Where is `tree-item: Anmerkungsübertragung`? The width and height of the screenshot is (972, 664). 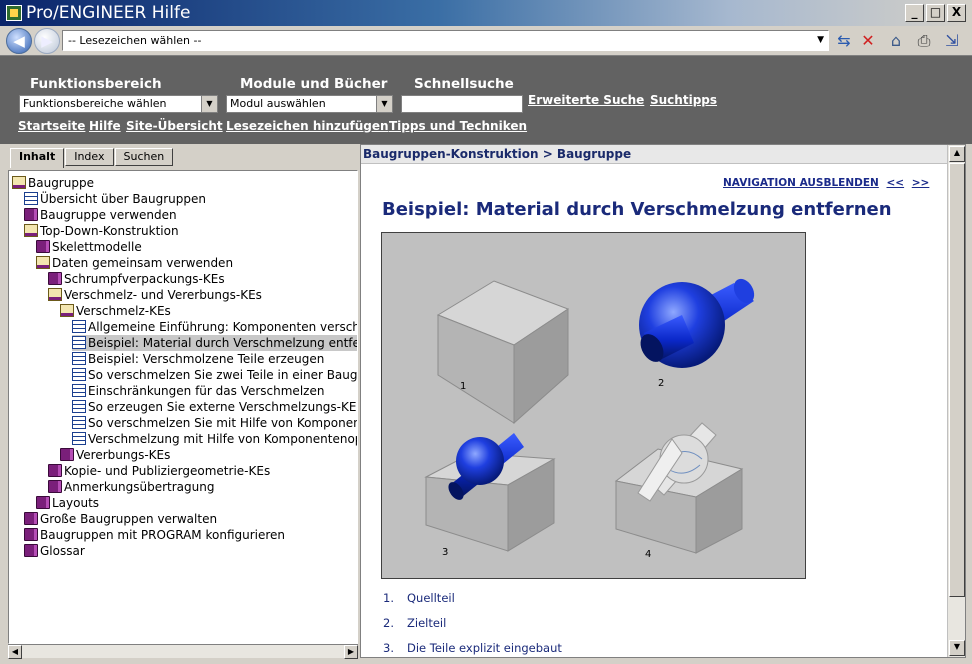 tree-item: Anmerkungsübertragung is located at coordinates (131, 487).